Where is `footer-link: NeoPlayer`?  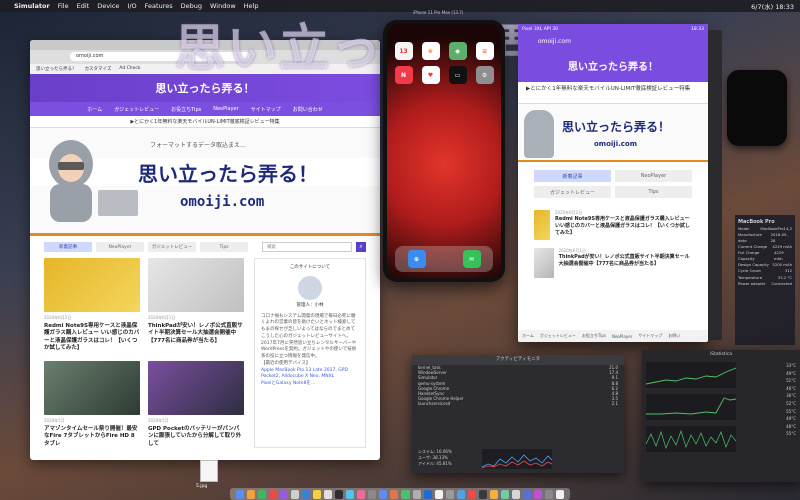
footer-link: NeoPlayer is located at coordinates (622, 336).